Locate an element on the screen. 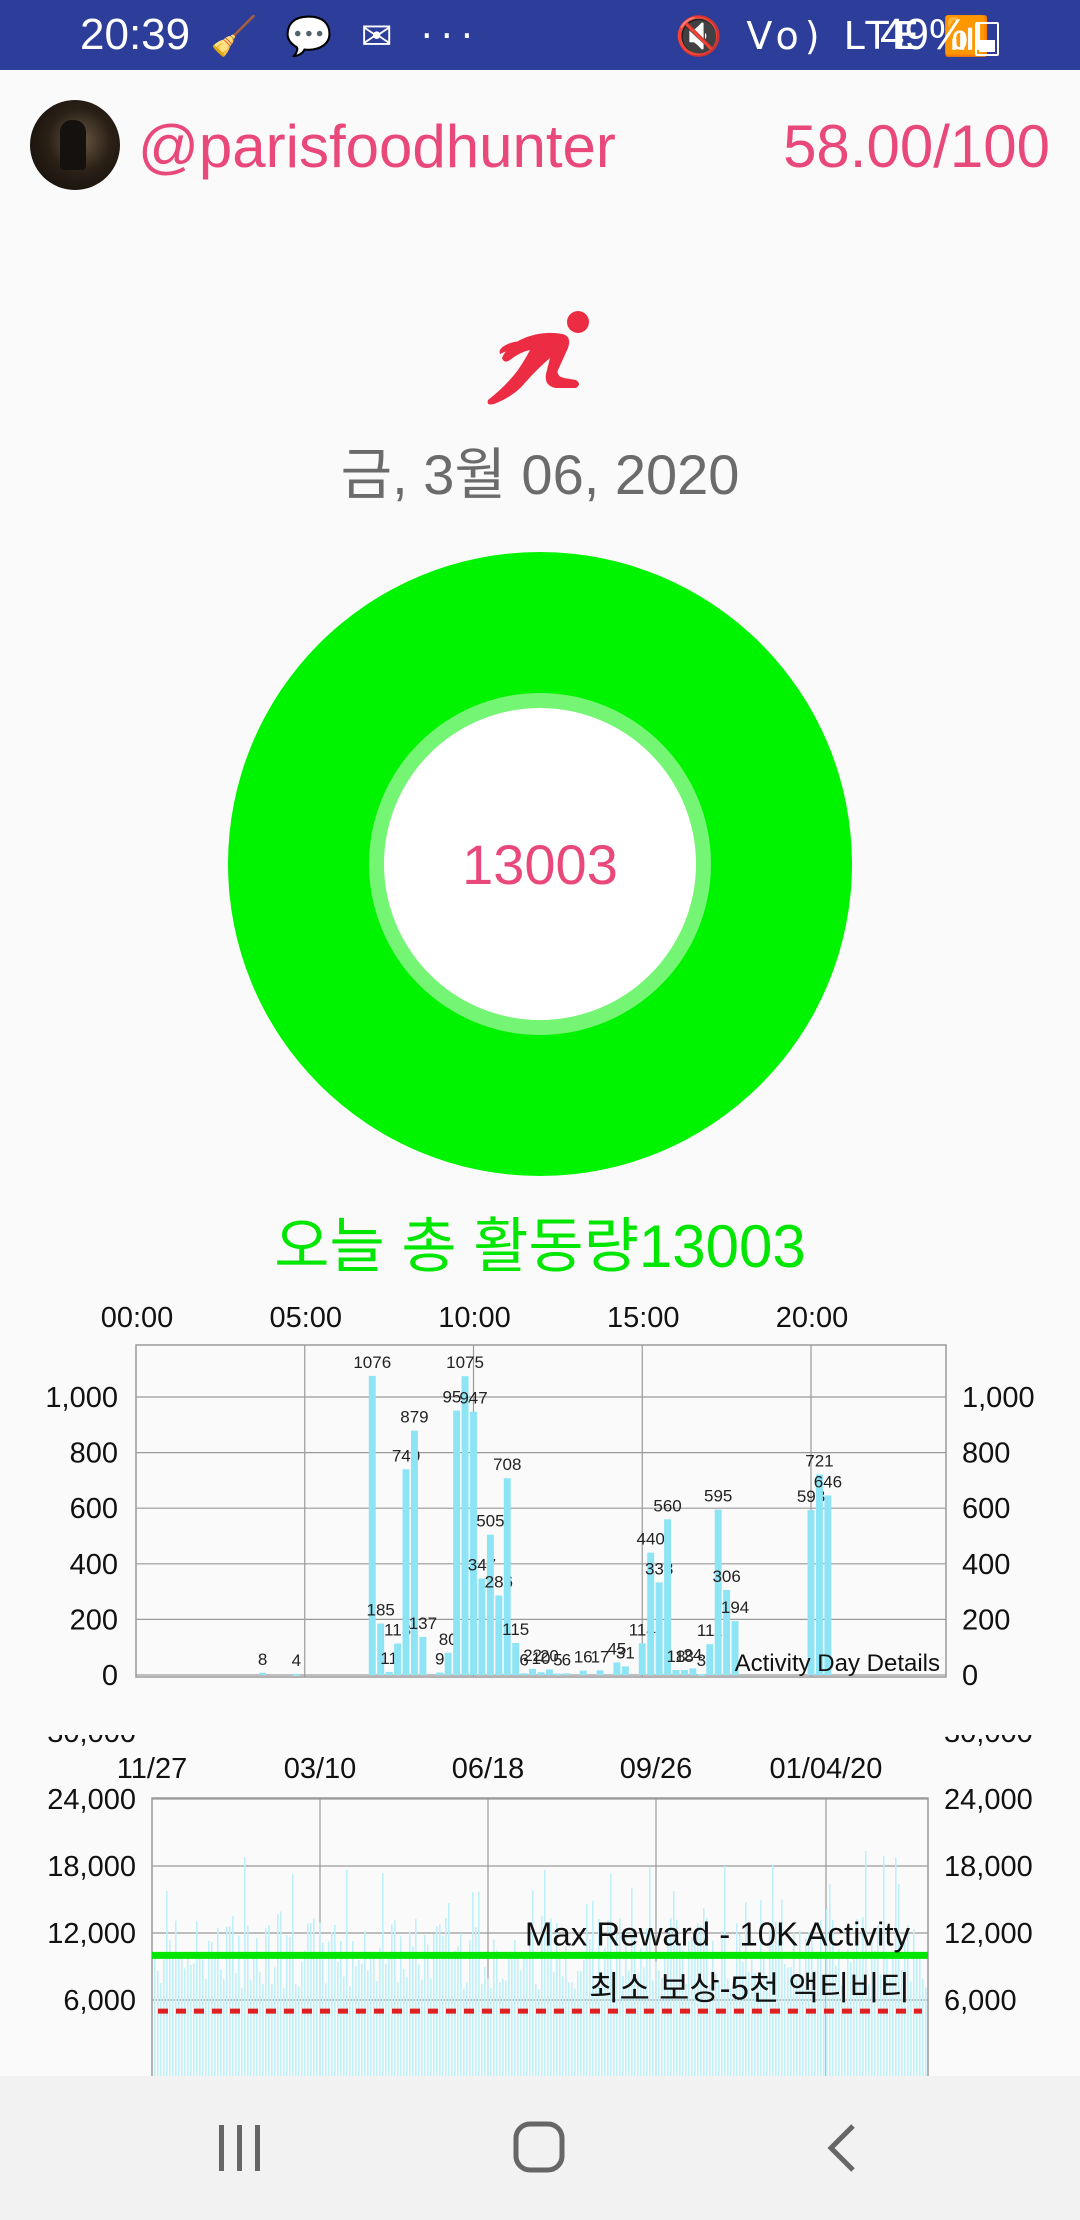 The image size is (1080, 2220). min-reward-label: 최소 보상-5천 액티비티 is located at coordinates (749, 1987).